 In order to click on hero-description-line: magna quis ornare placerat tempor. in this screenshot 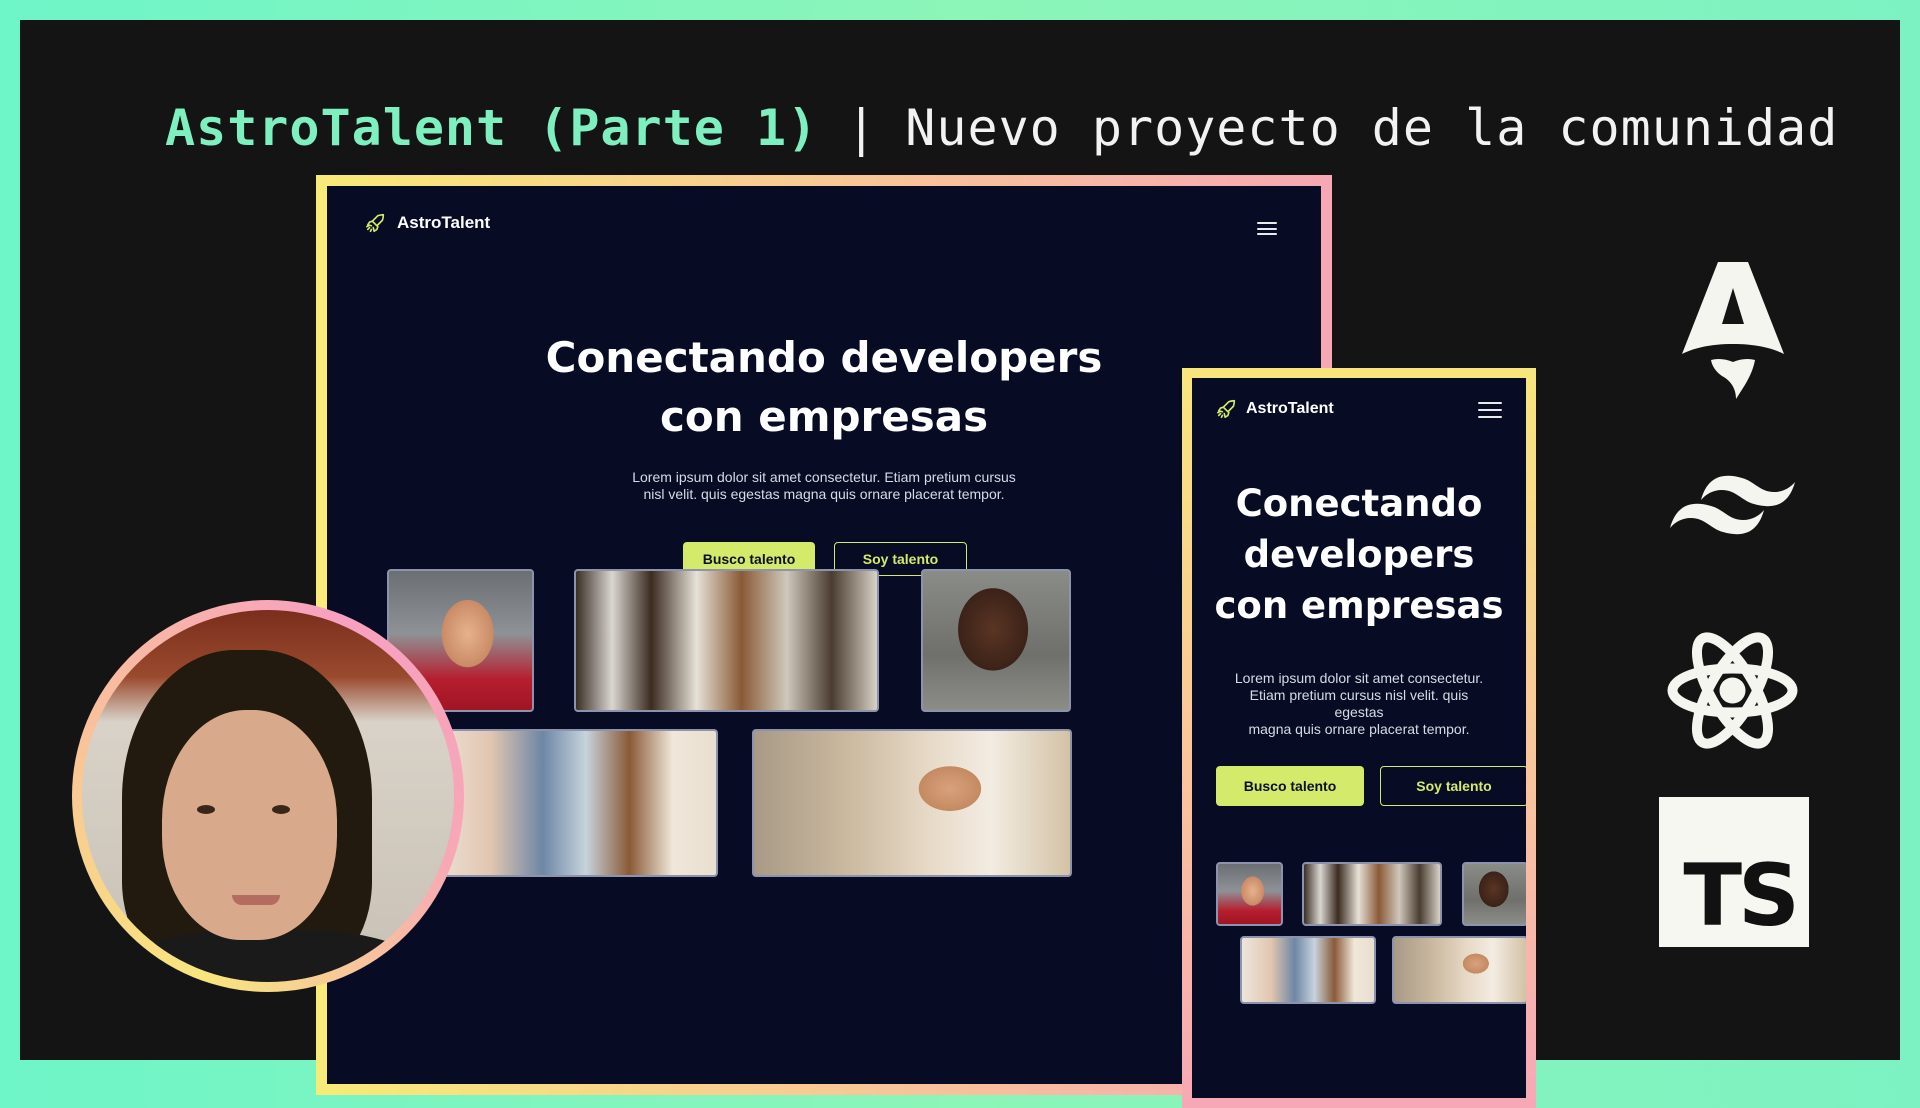, I will do `click(1359, 729)`.